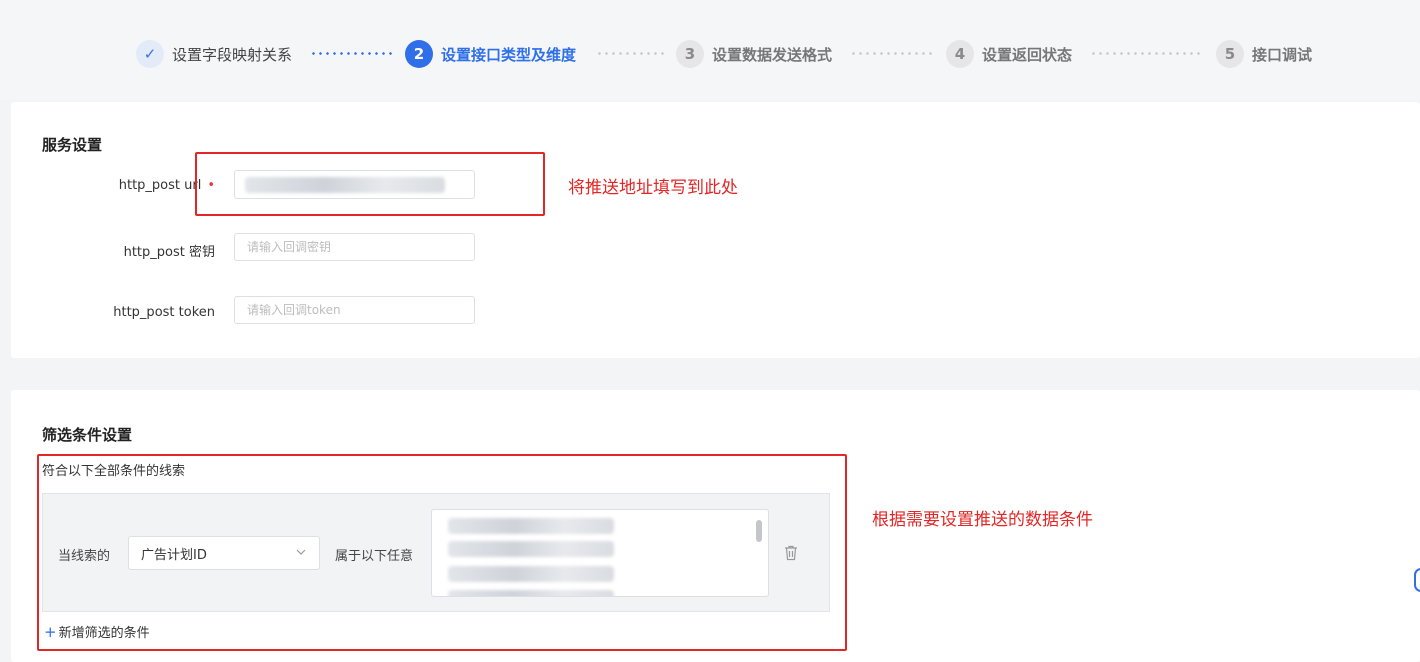 This screenshot has width=1420, height=662. What do you see at coordinates (509, 54) in the screenshot?
I see `step-2-label: 设置接口类型及维度` at bounding box center [509, 54].